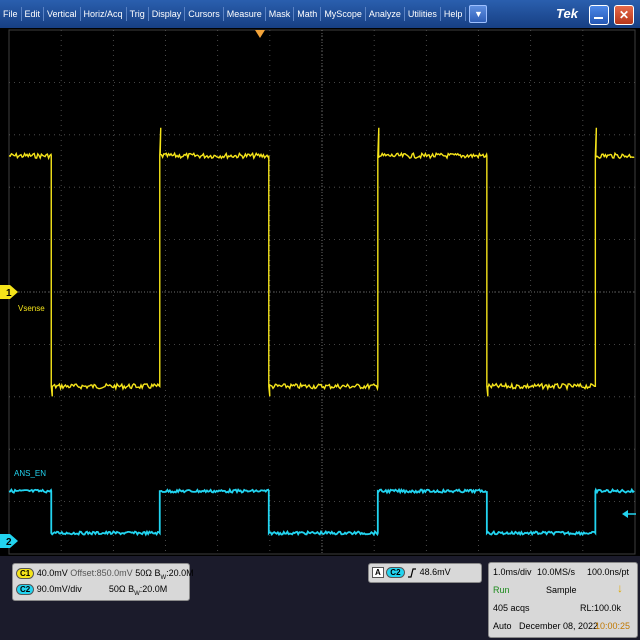 The height and width of the screenshot is (640, 640). Describe the element at coordinates (613, 626) in the screenshot. I see `time: 10:00:25` at that location.